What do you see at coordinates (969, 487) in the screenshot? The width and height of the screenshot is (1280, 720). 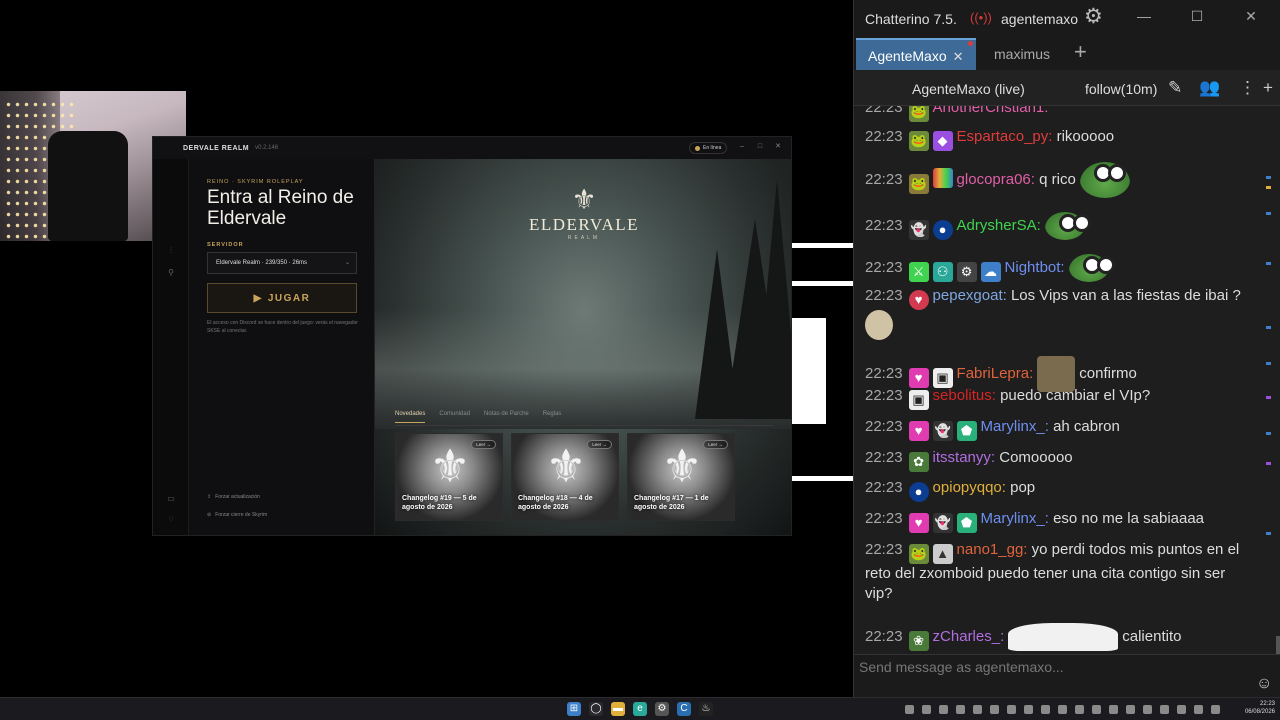 I see `message-user: opiopyqqo:` at bounding box center [969, 487].